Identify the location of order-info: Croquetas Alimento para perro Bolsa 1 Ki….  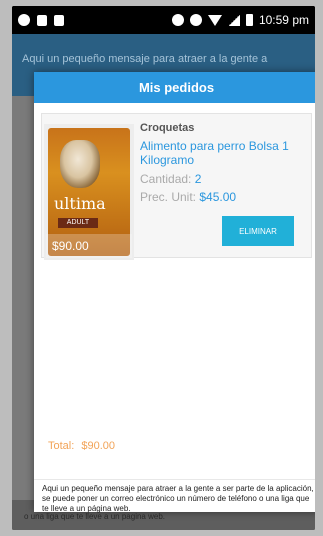
(225, 163).